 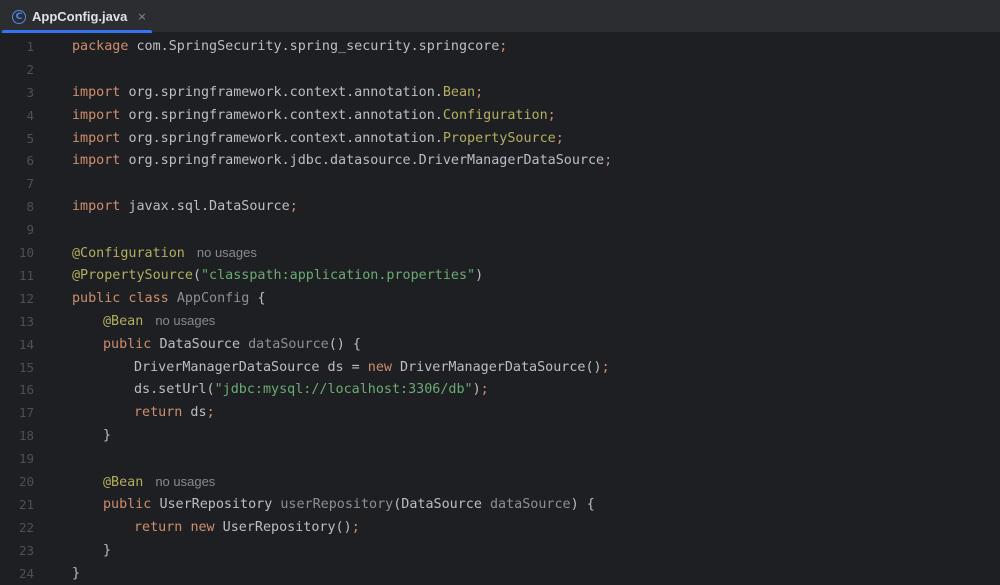 What do you see at coordinates (26, 253) in the screenshot?
I see `line-number: 10` at bounding box center [26, 253].